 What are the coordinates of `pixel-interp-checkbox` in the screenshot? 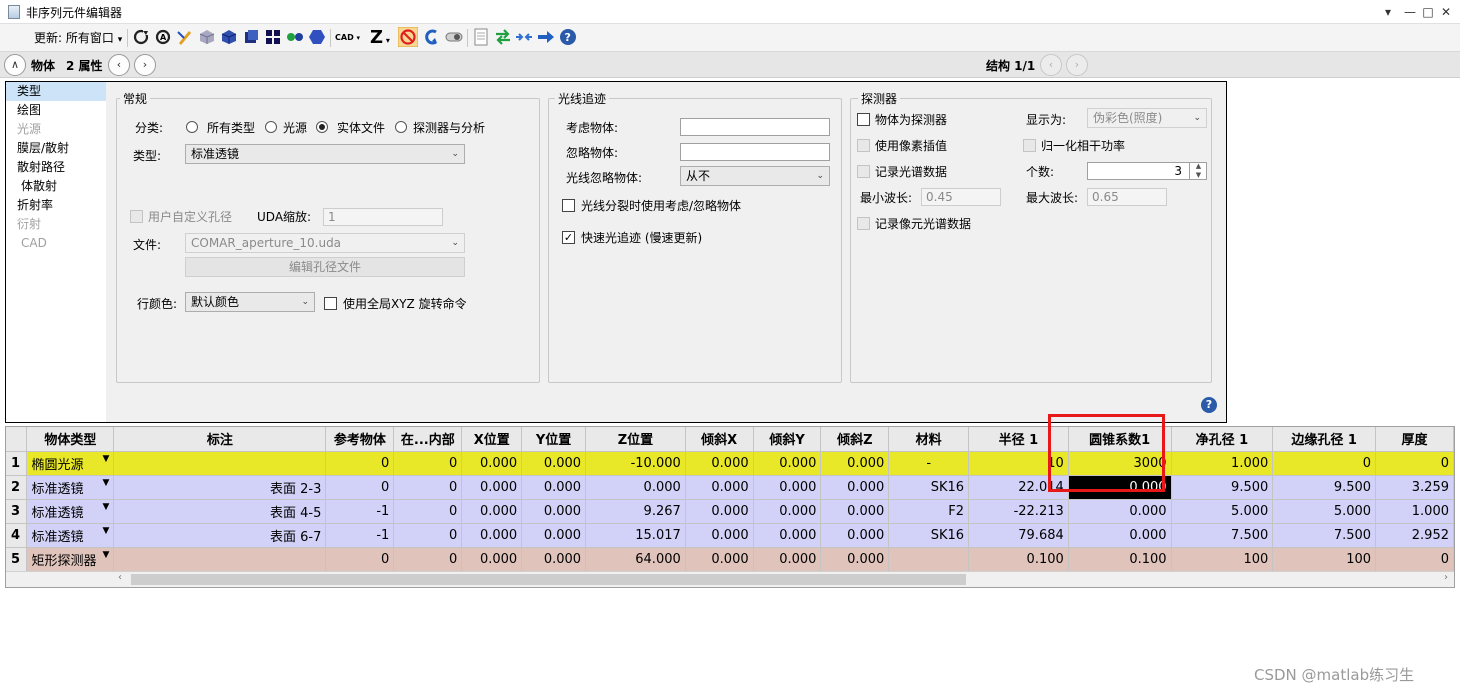 It's located at (863, 145).